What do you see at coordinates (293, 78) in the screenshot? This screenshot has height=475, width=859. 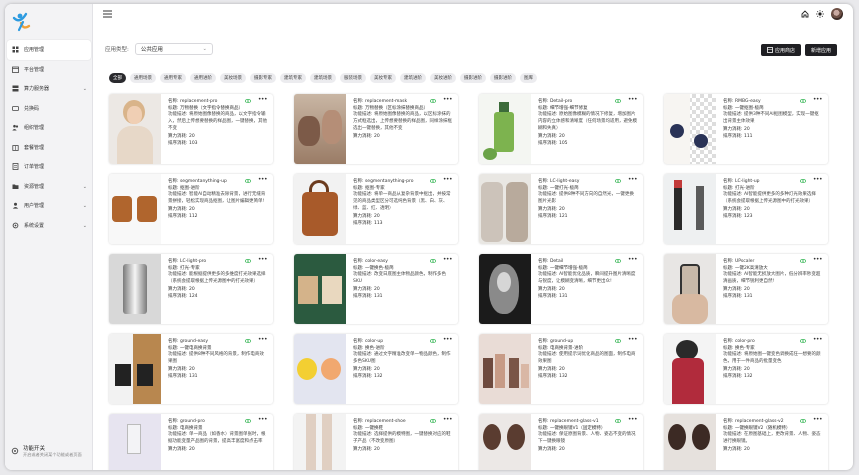 I see `category-tag: 建筑专家` at bounding box center [293, 78].